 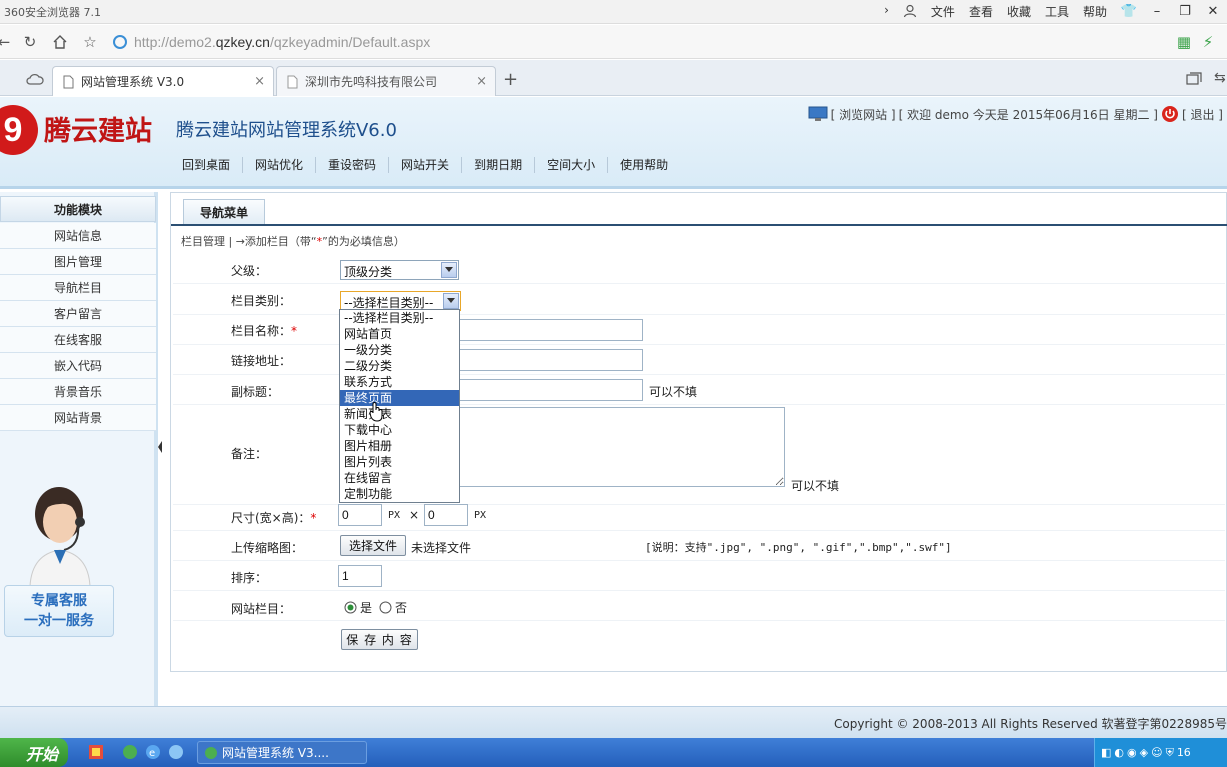 What do you see at coordinates (673, 392) in the screenshot?
I see `subtitle-hint: 可以不填` at bounding box center [673, 392].